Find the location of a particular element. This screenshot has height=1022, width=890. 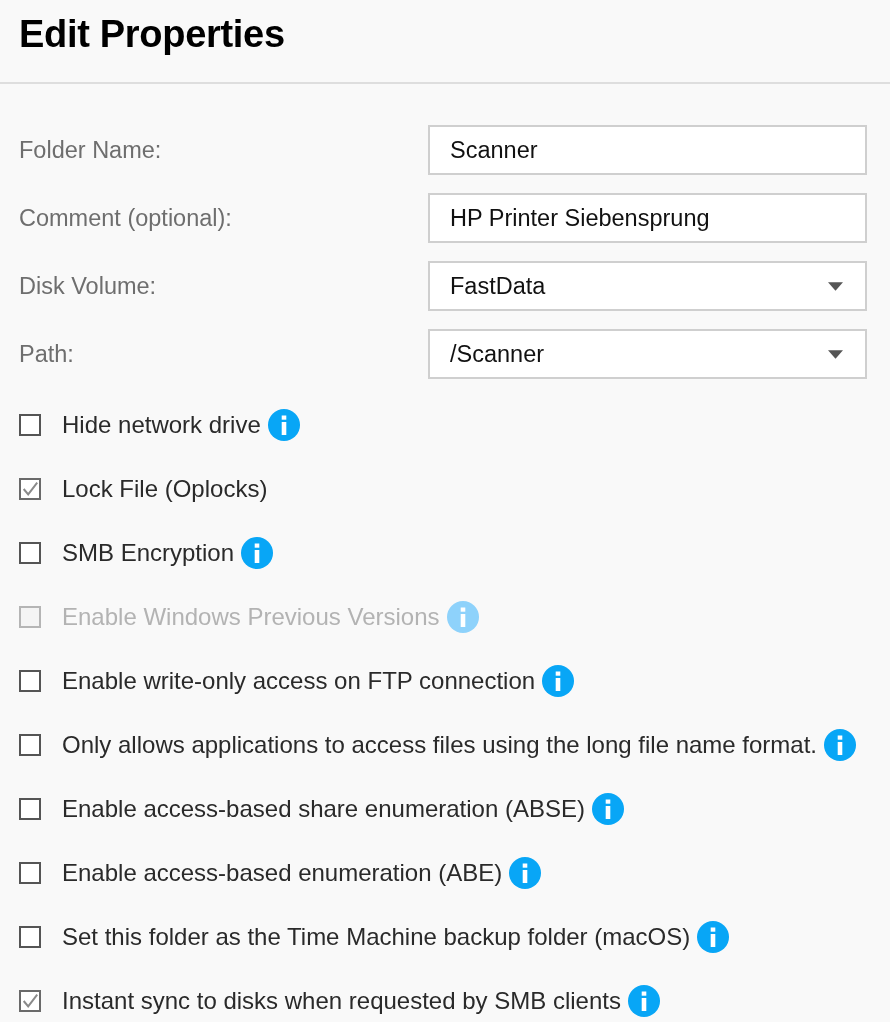

dialog-title: Edit Properties is located at coordinates (152, 34).